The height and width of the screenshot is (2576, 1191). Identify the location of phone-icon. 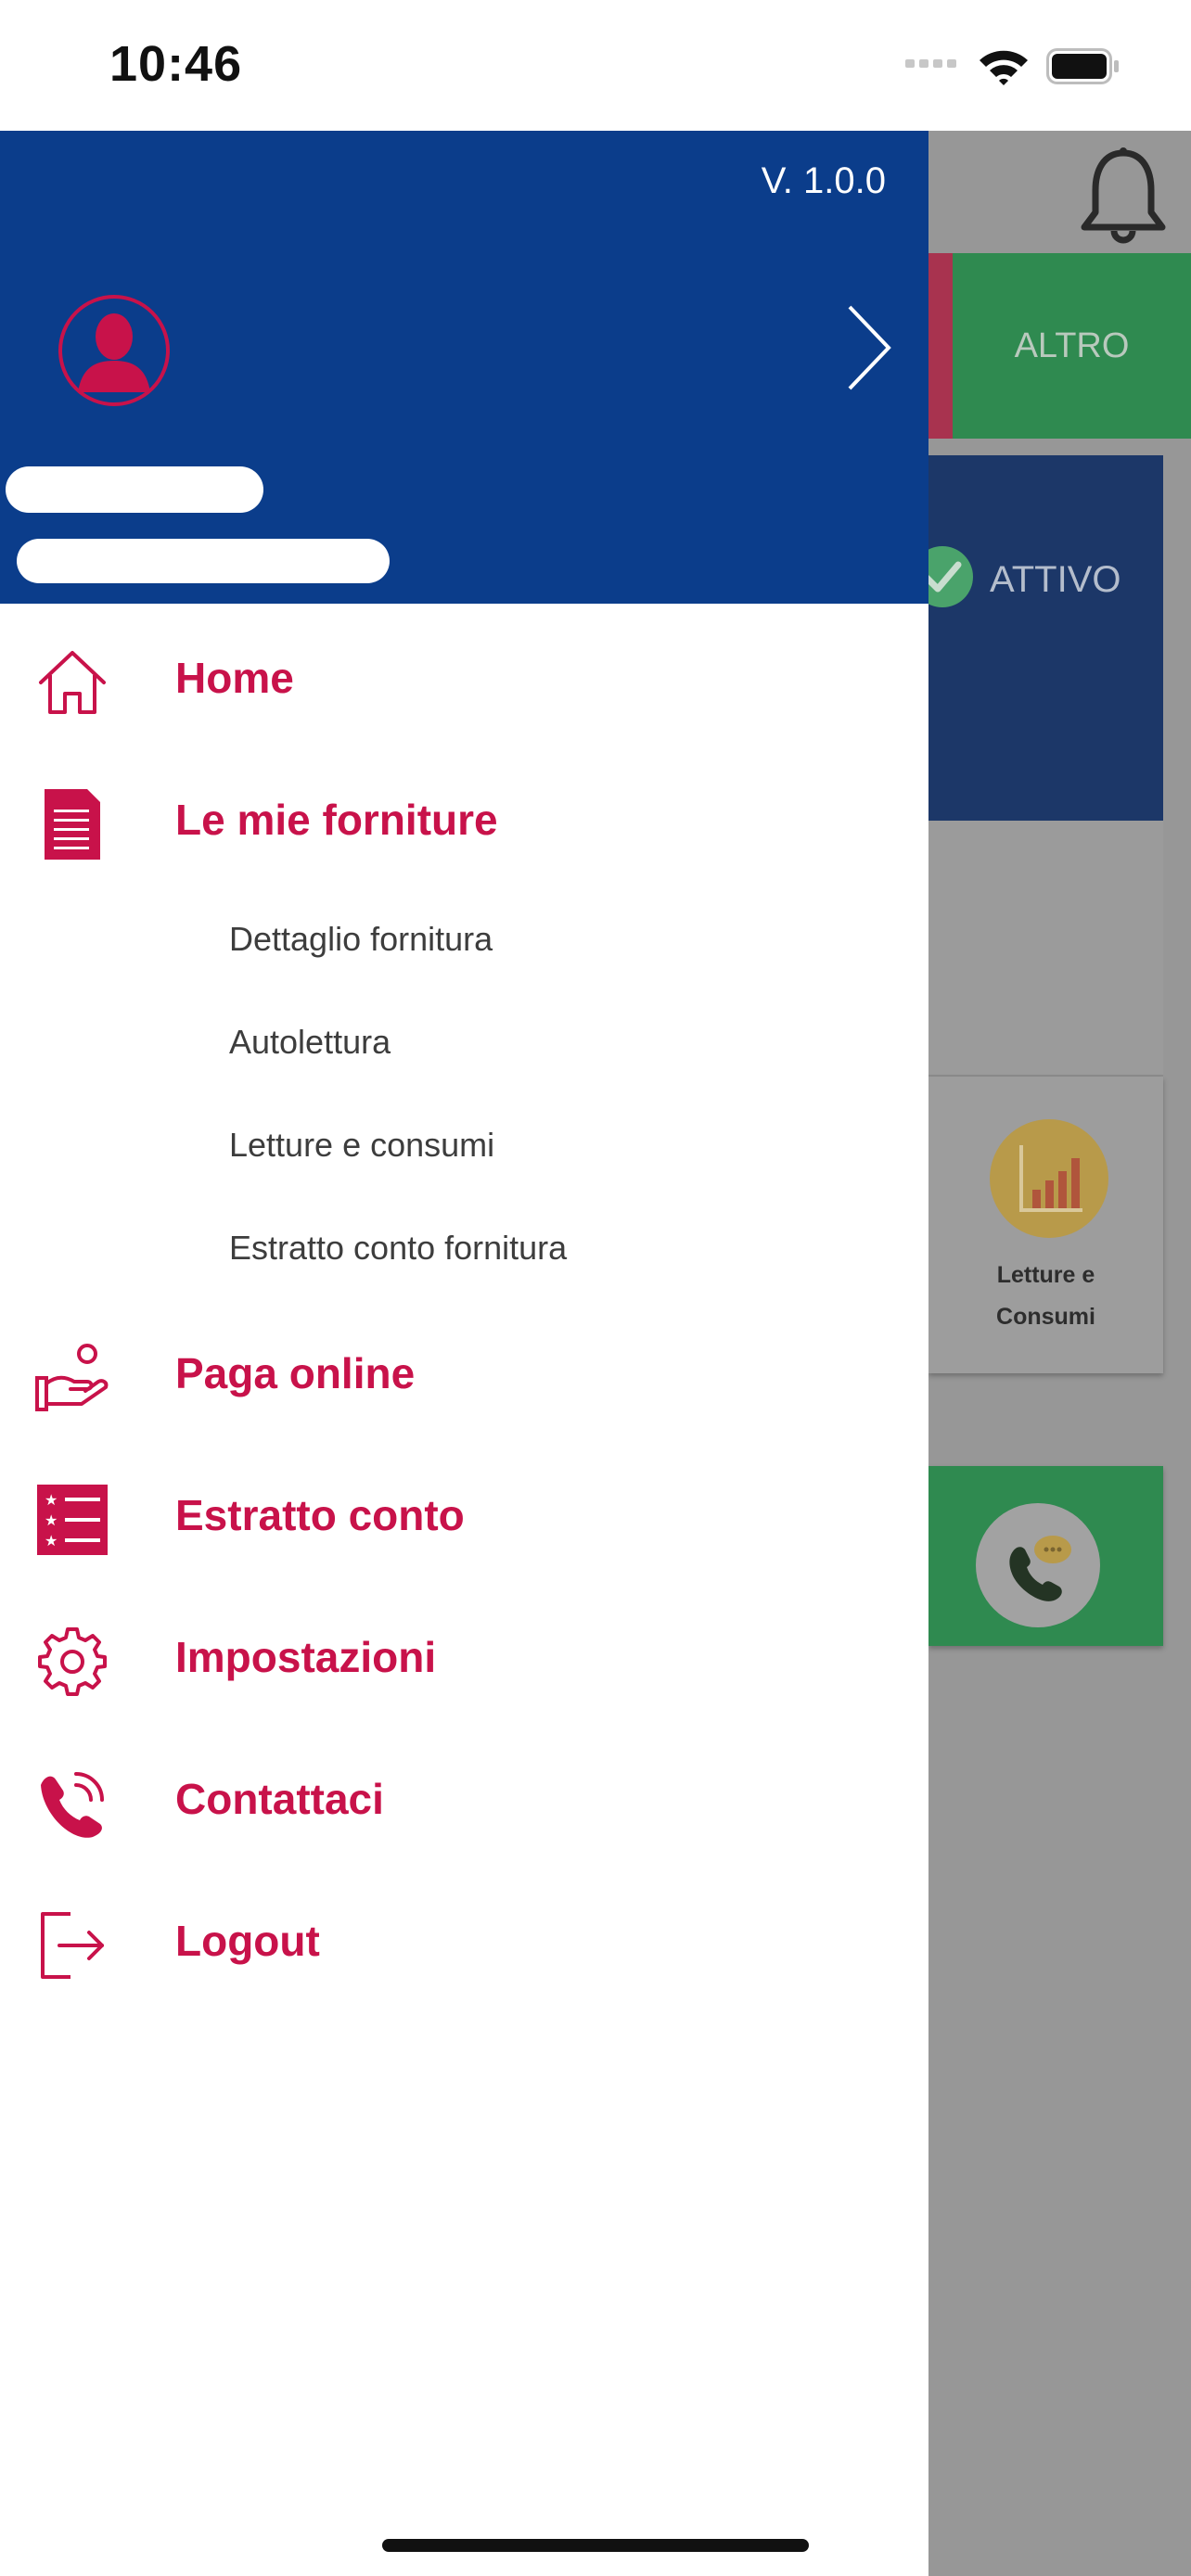
(72, 1805).